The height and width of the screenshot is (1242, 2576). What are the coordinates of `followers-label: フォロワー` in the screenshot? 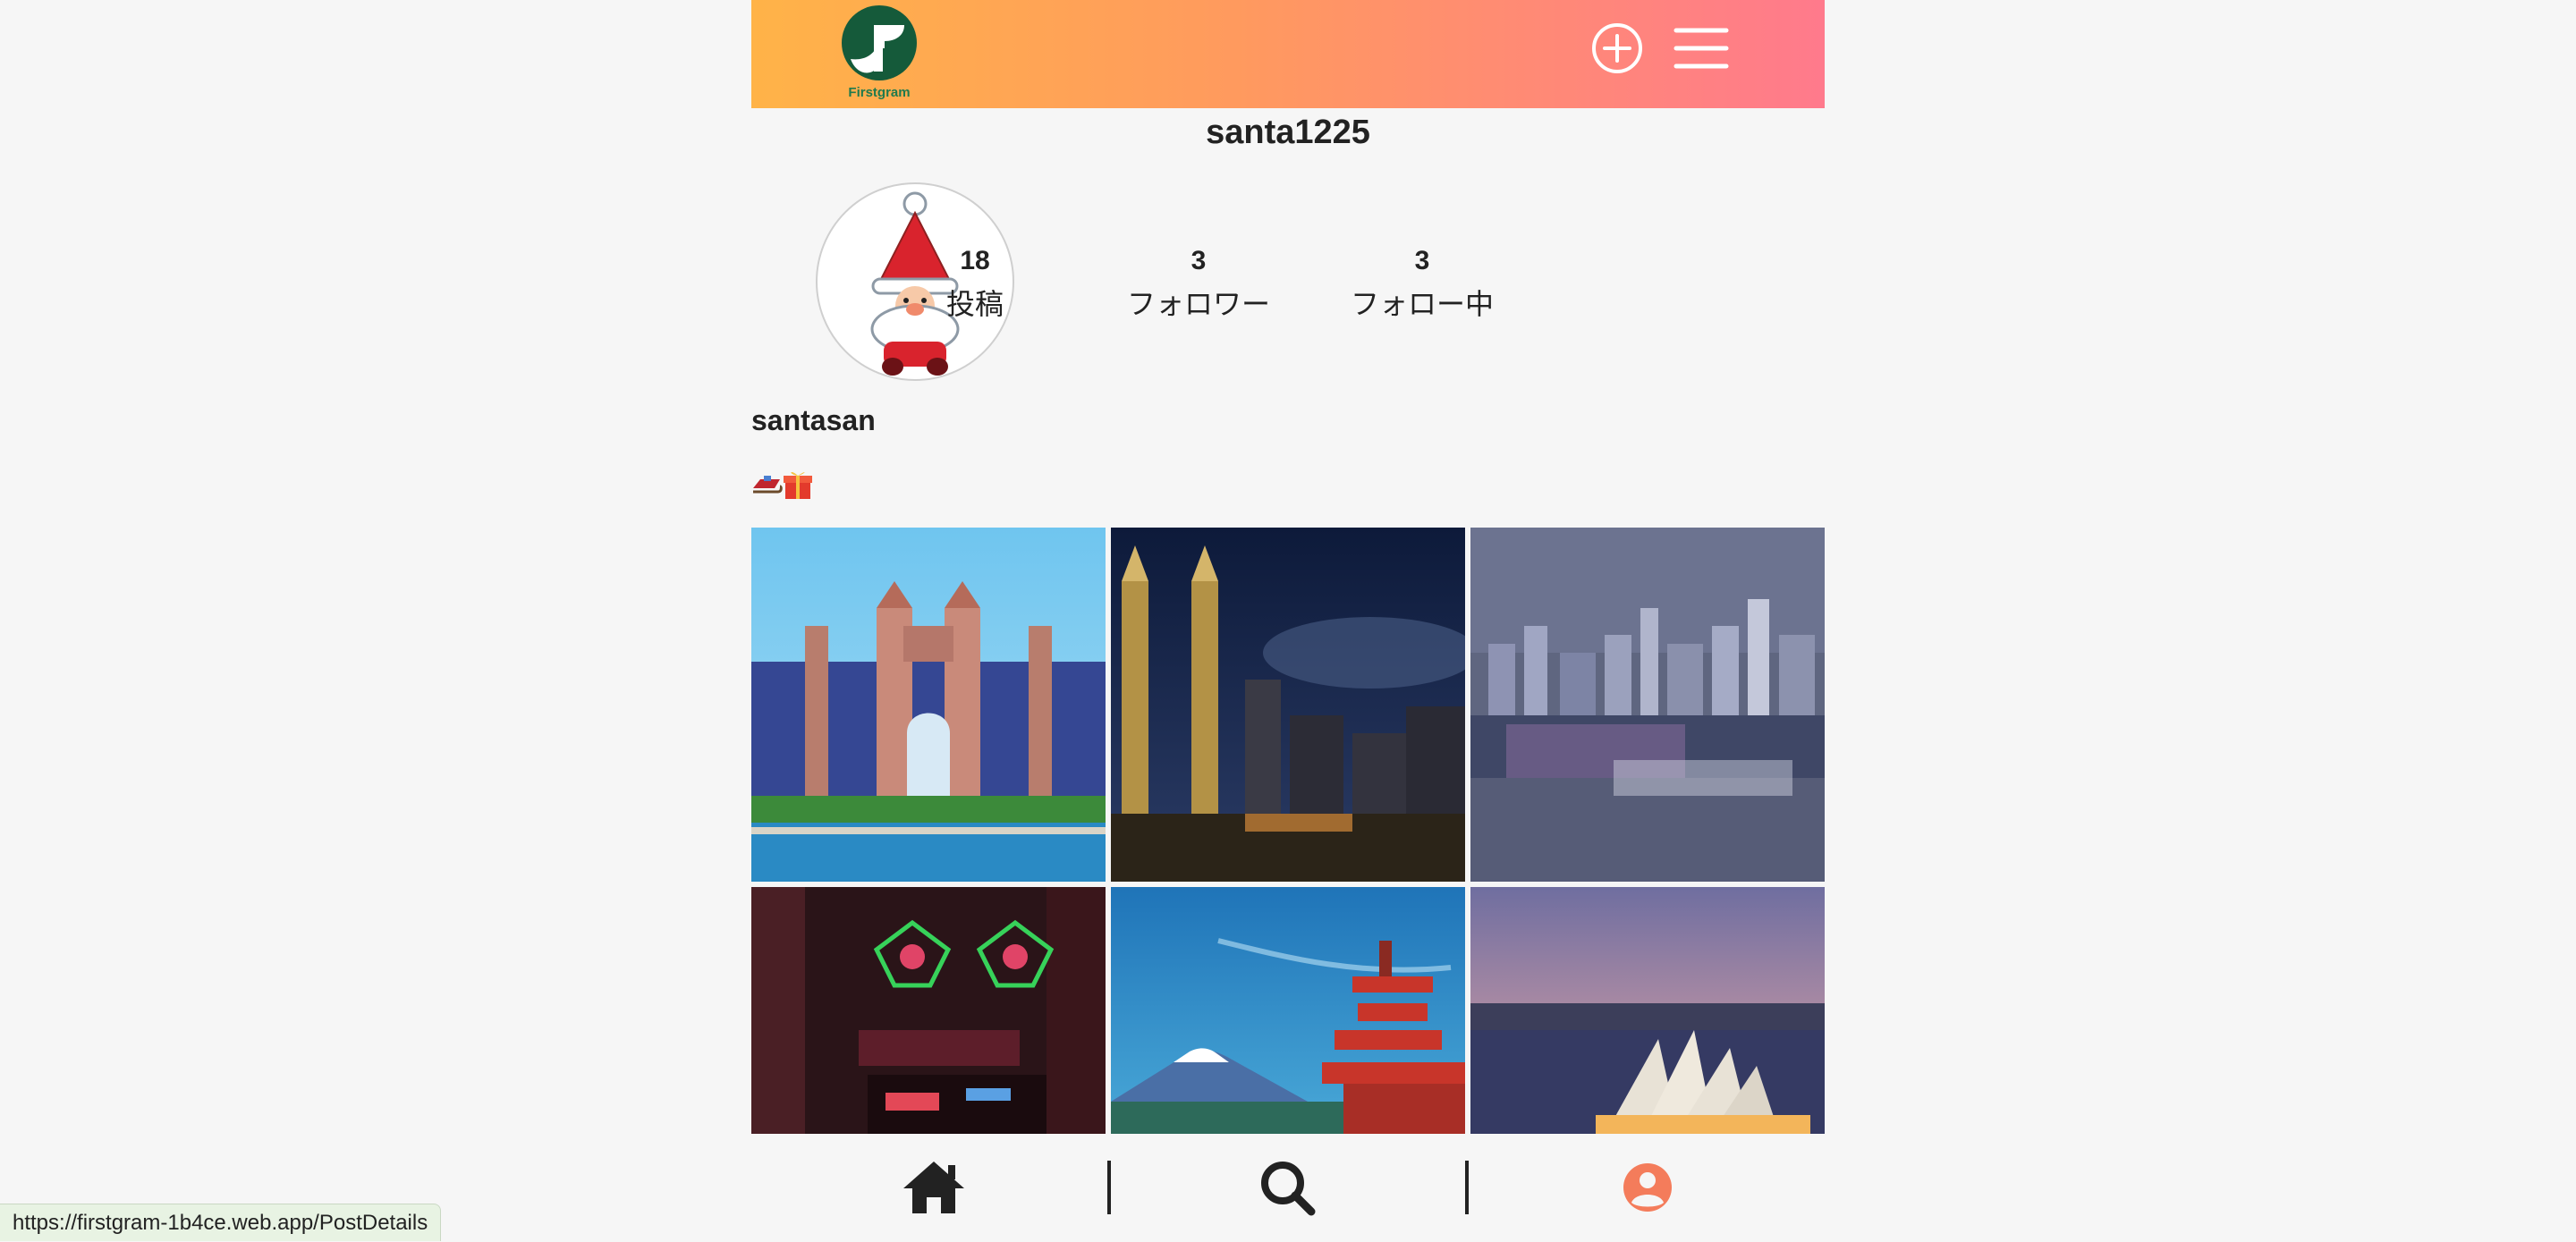 It's located at (1198, 304).